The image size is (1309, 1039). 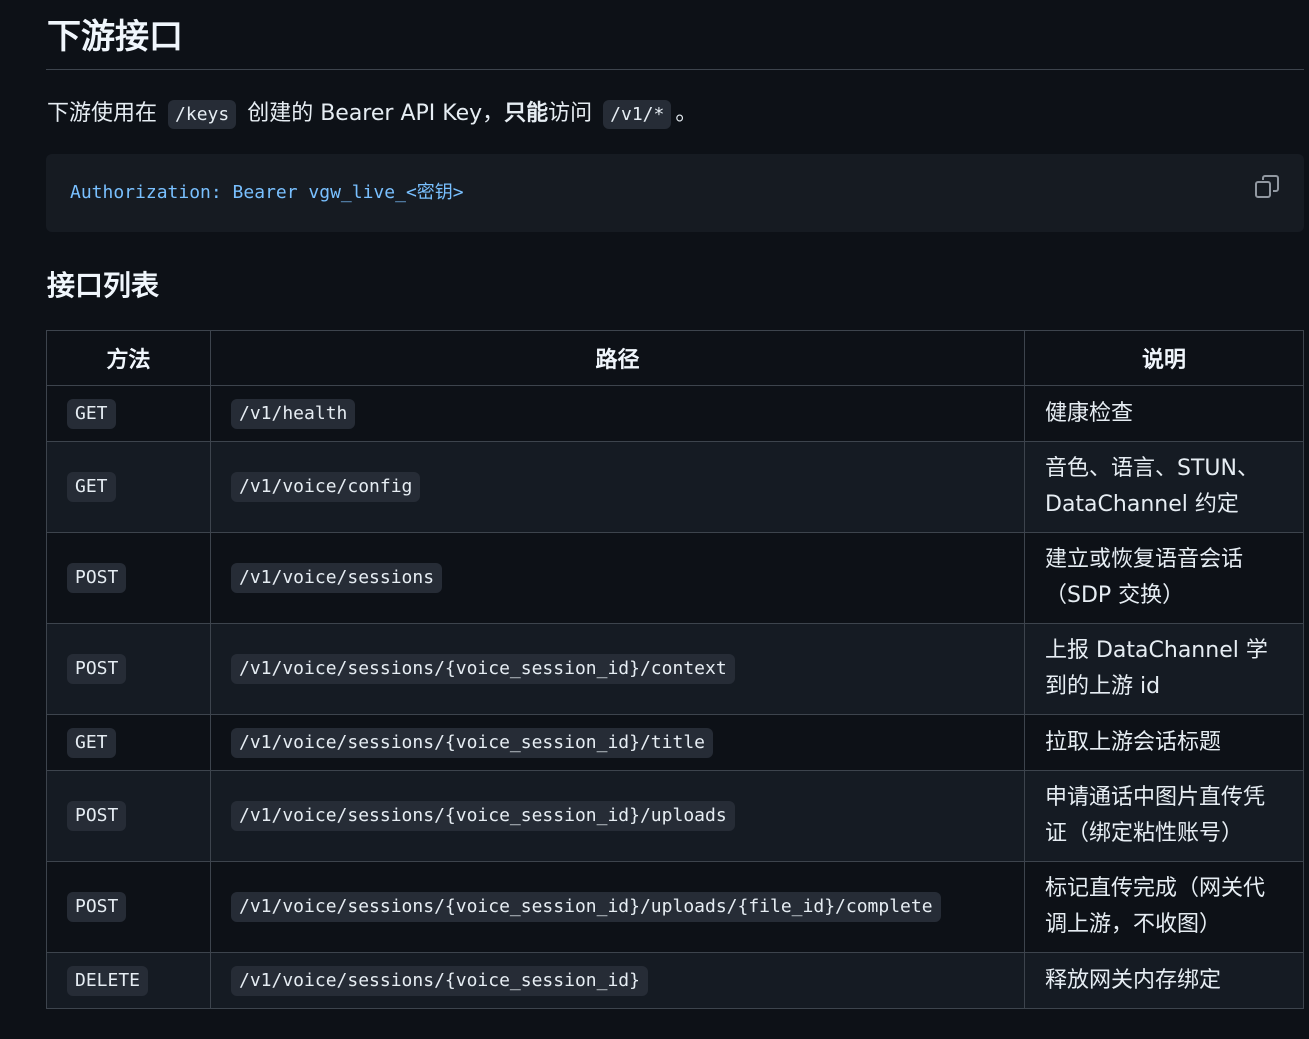 I want to click on intro-text-3: 访问, so click(x=570, y=113).